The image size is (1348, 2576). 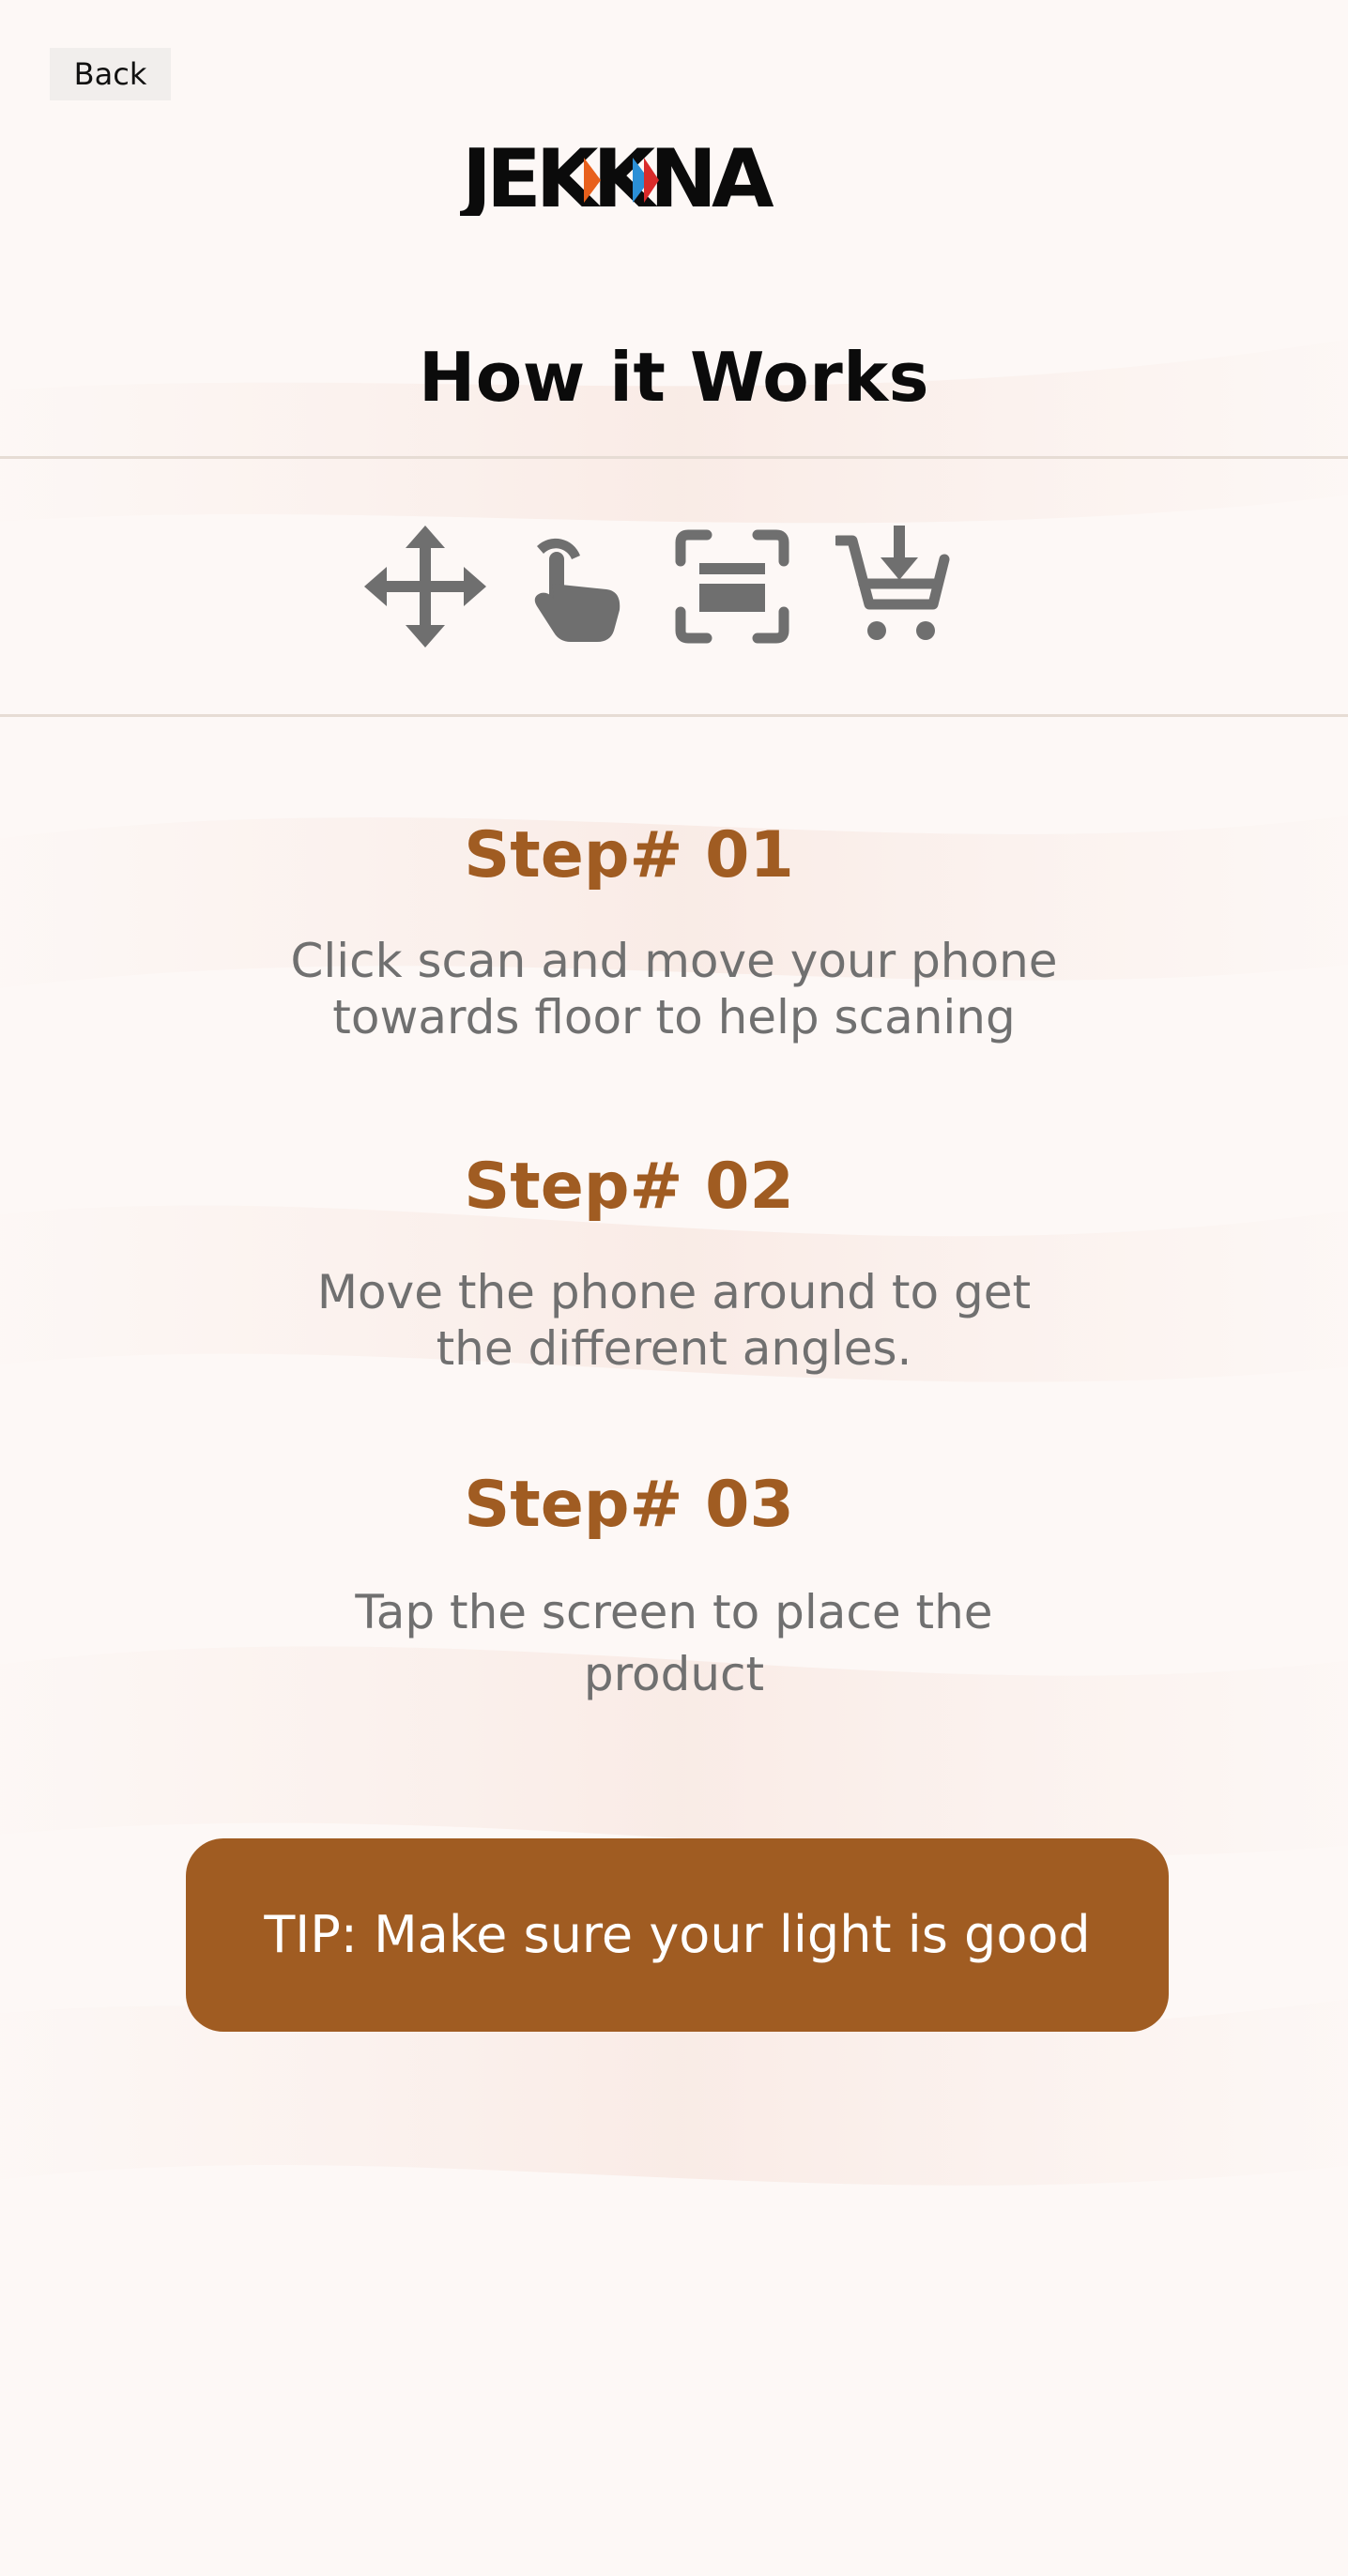 What do you see at coordinates (674, 591) in the screenshot?
I see `icon-row` at bounding box center [674, 591].